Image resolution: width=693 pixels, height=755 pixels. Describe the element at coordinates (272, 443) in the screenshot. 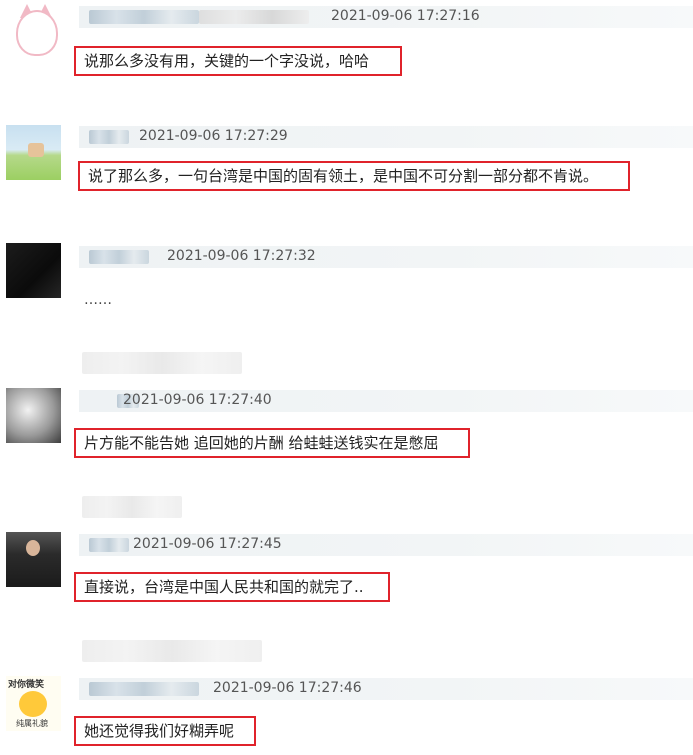

I see `comment-text: 片方能不能告她 追回她的片酬 给蛙蛙送钱实在是憋屈` at that location.